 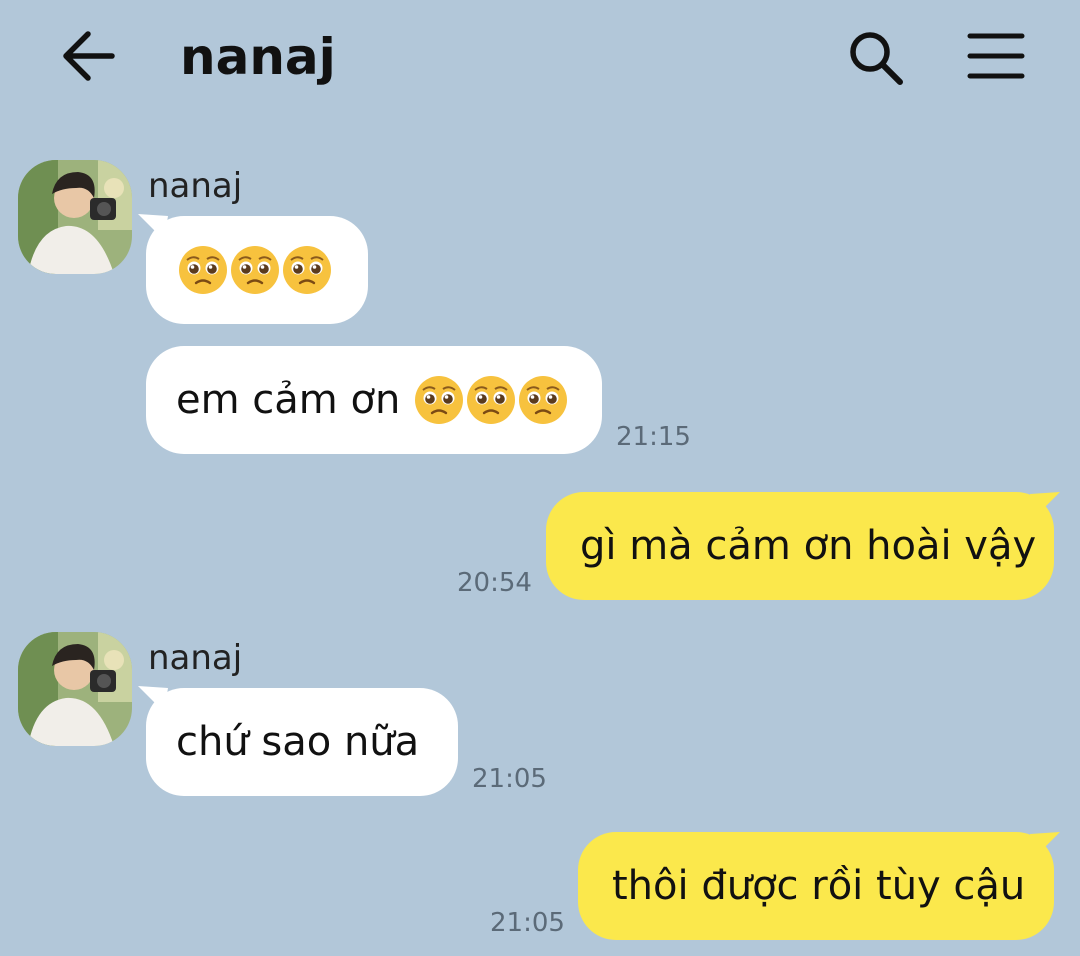 I want to click on message-text: chứ sao nữa, so click(x=298, y=742).